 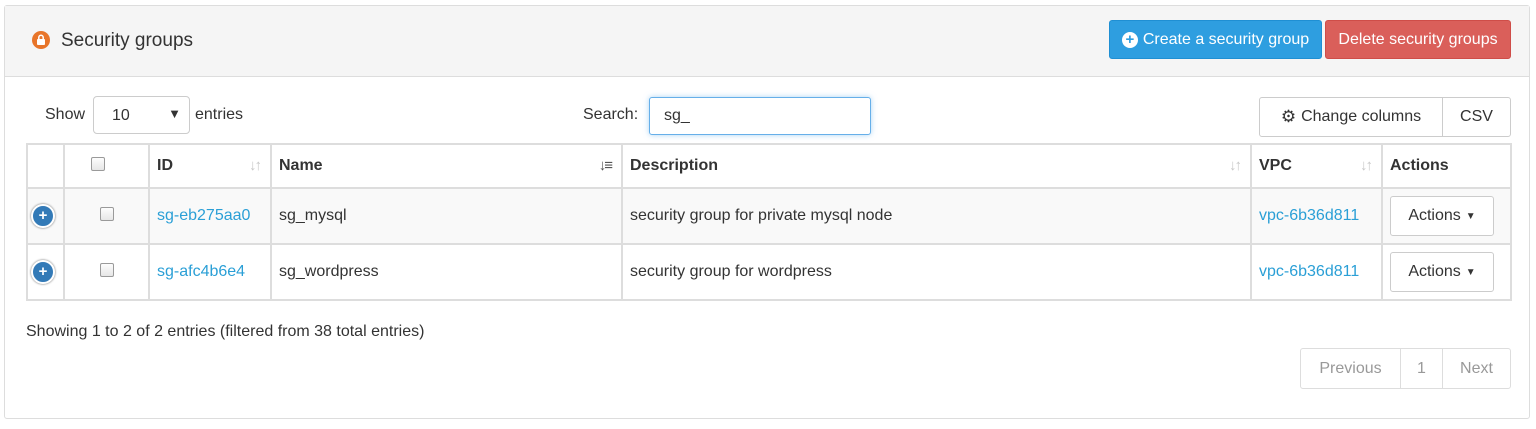 What do you see at coordinates (121, 115) in the screenshot?
I see `page-size-value: 10` at bounding box center [121, 115].